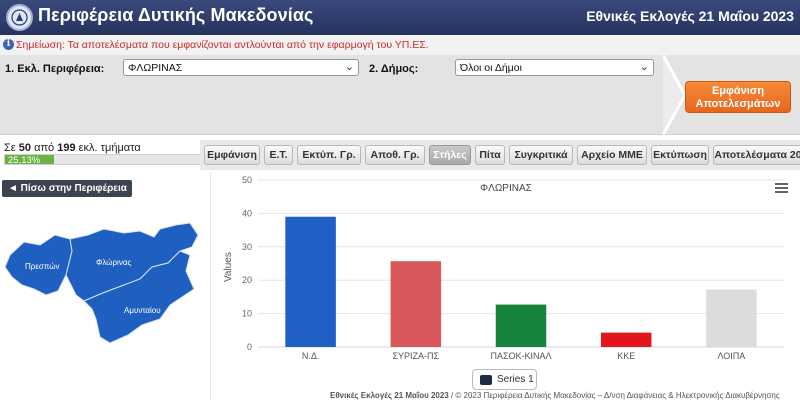 The image size is (800, 400). Describe the element at coordinates (738, 91) in the screenshot. I see `show-results-label-1: Εμφάνιση` at that location.